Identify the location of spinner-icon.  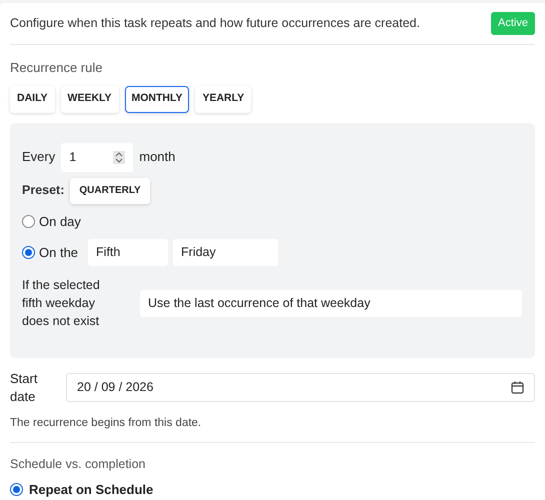
(119, 157).